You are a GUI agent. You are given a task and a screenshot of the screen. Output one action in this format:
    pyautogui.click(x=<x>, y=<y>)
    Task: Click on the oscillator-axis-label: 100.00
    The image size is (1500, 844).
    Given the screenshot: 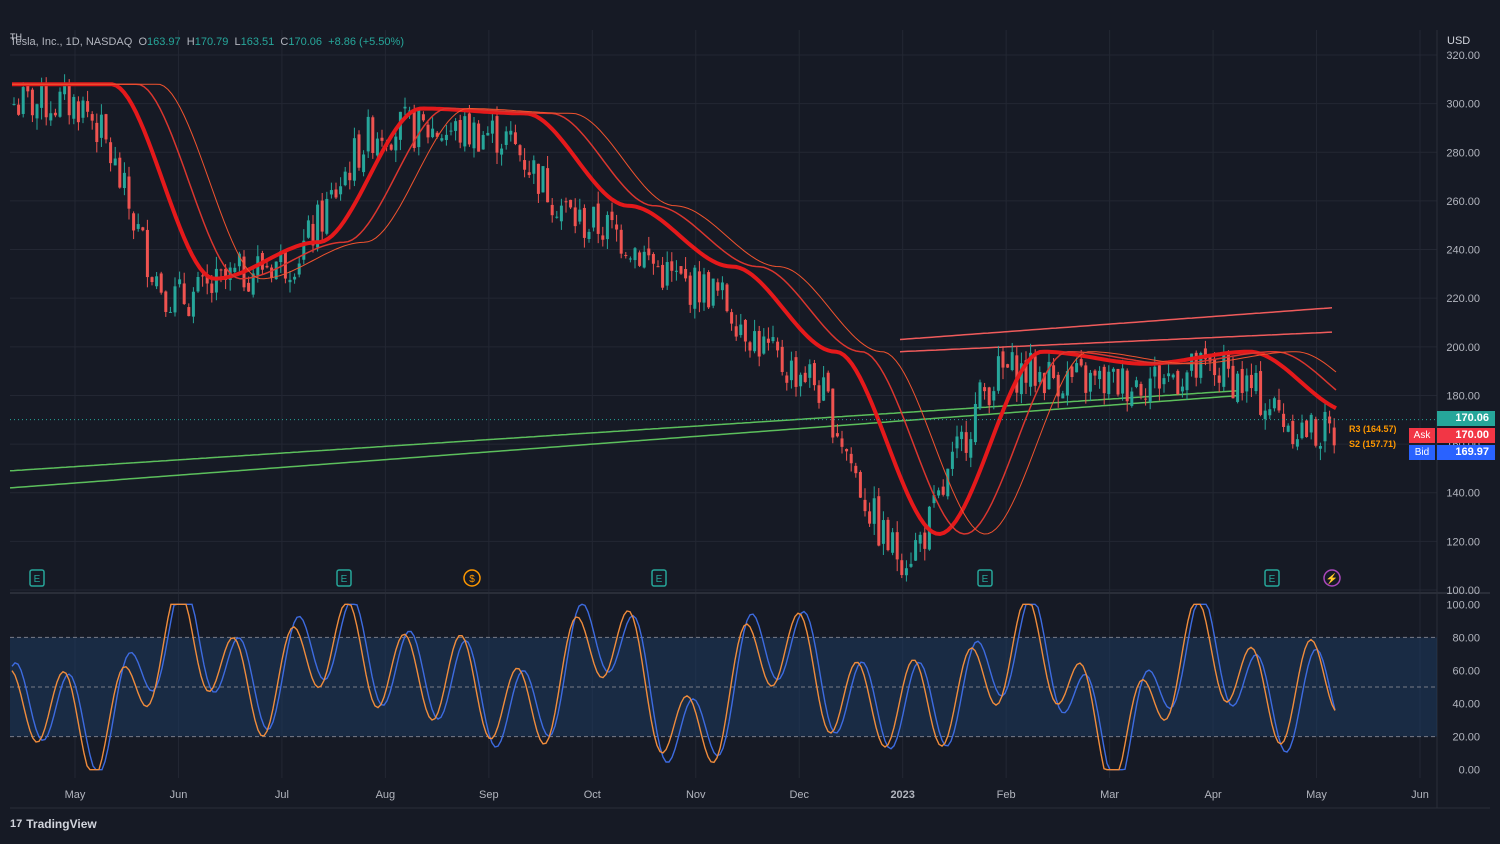 What is the action you would take?
    pyautogui.click(x=1463, y=605)
    